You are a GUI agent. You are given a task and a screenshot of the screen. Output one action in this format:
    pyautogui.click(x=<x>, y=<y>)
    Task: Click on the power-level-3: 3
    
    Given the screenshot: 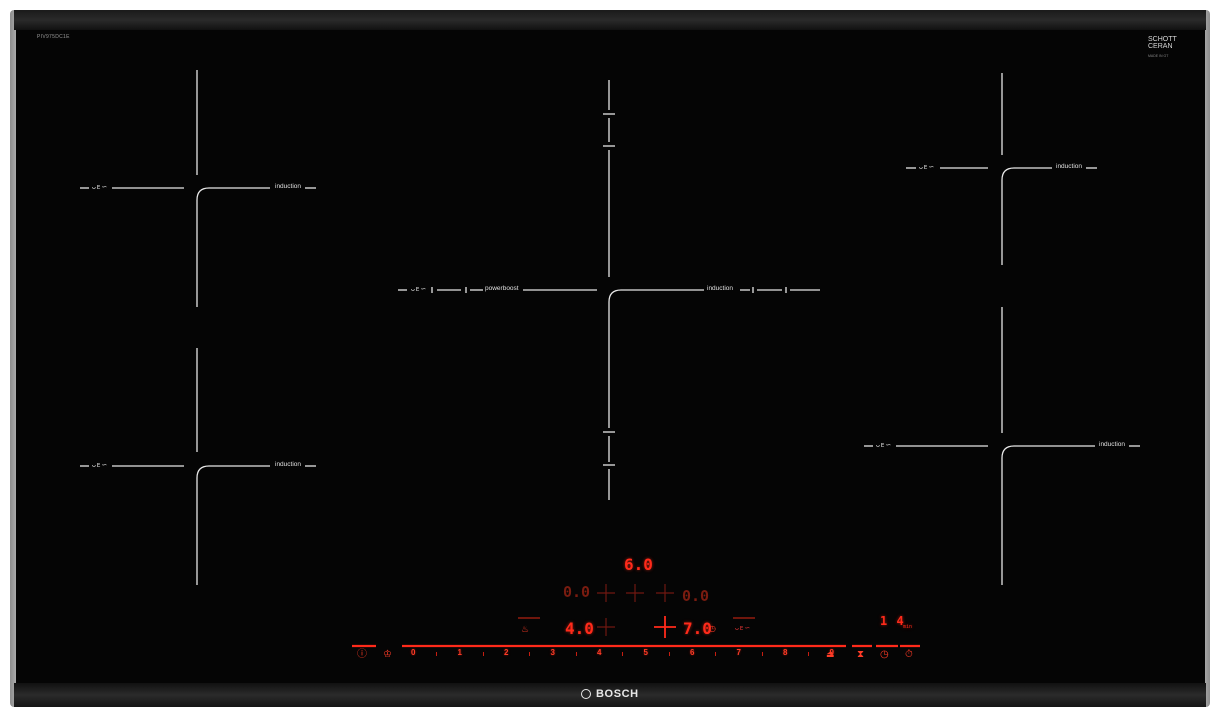 What is the action you would take?
    pyautogui.click(x=553, y=652)
    